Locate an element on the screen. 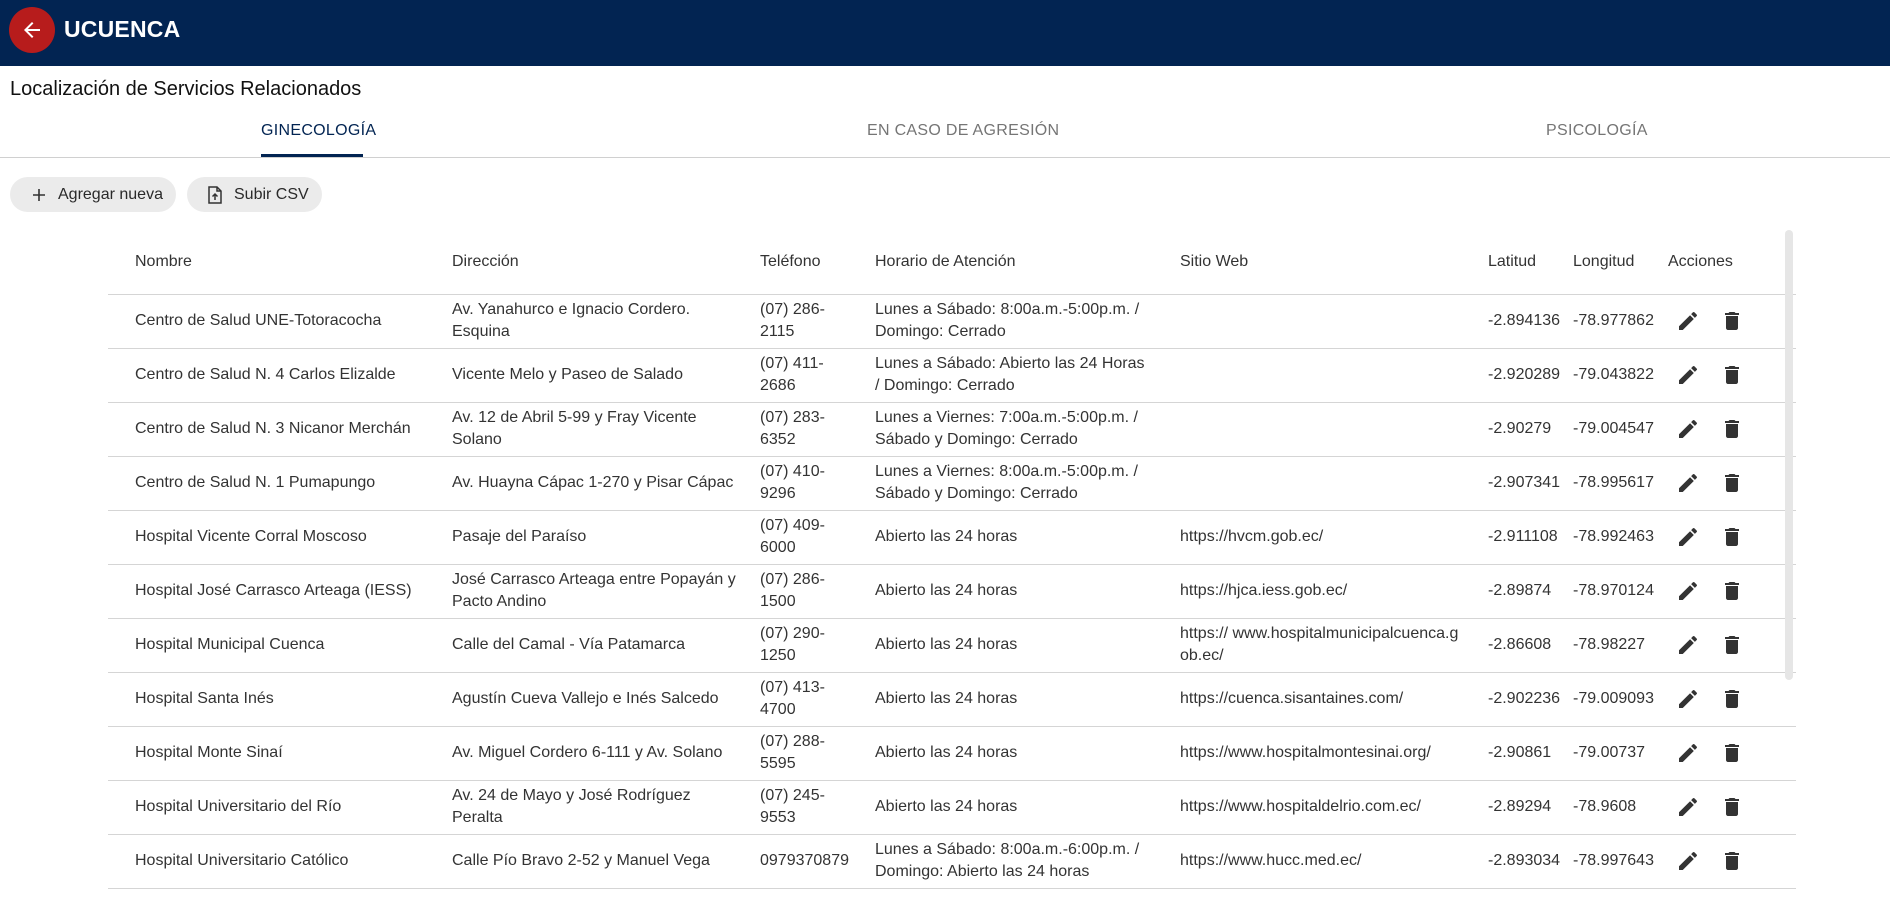  cell-latitud: -2.907341 is located at coordinates (1515, 483).